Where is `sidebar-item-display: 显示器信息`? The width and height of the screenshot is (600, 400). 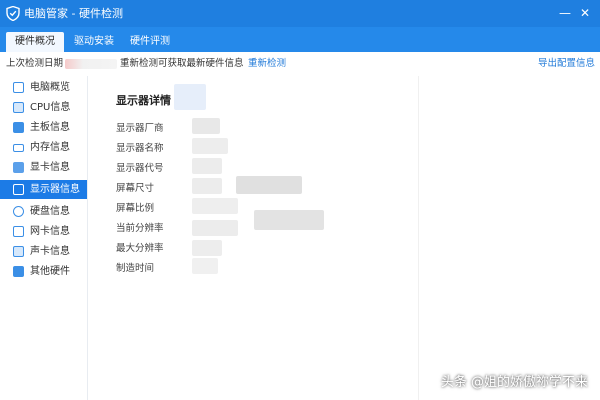 sidebar-item-display: 显示器信息 is located at coordinates (43, 189).